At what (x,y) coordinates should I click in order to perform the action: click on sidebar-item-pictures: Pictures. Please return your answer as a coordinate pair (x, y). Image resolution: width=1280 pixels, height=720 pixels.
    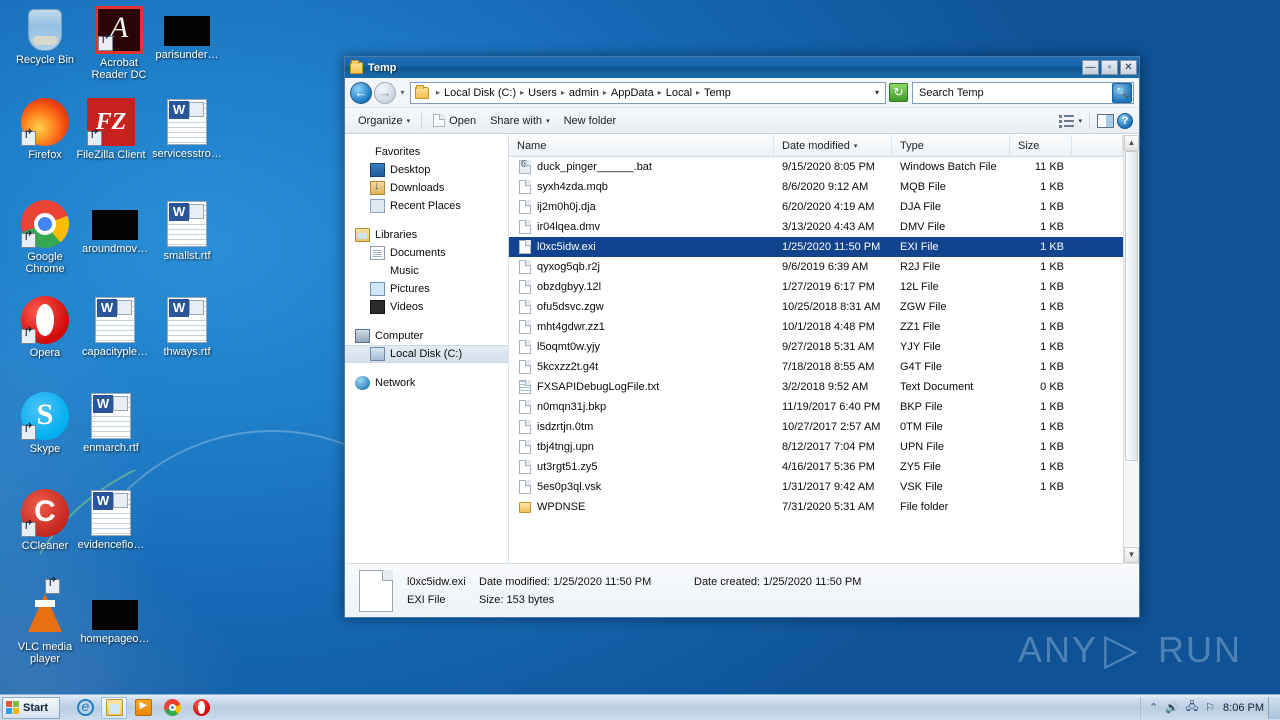
    Looking at the image, I should click on (426, 289).